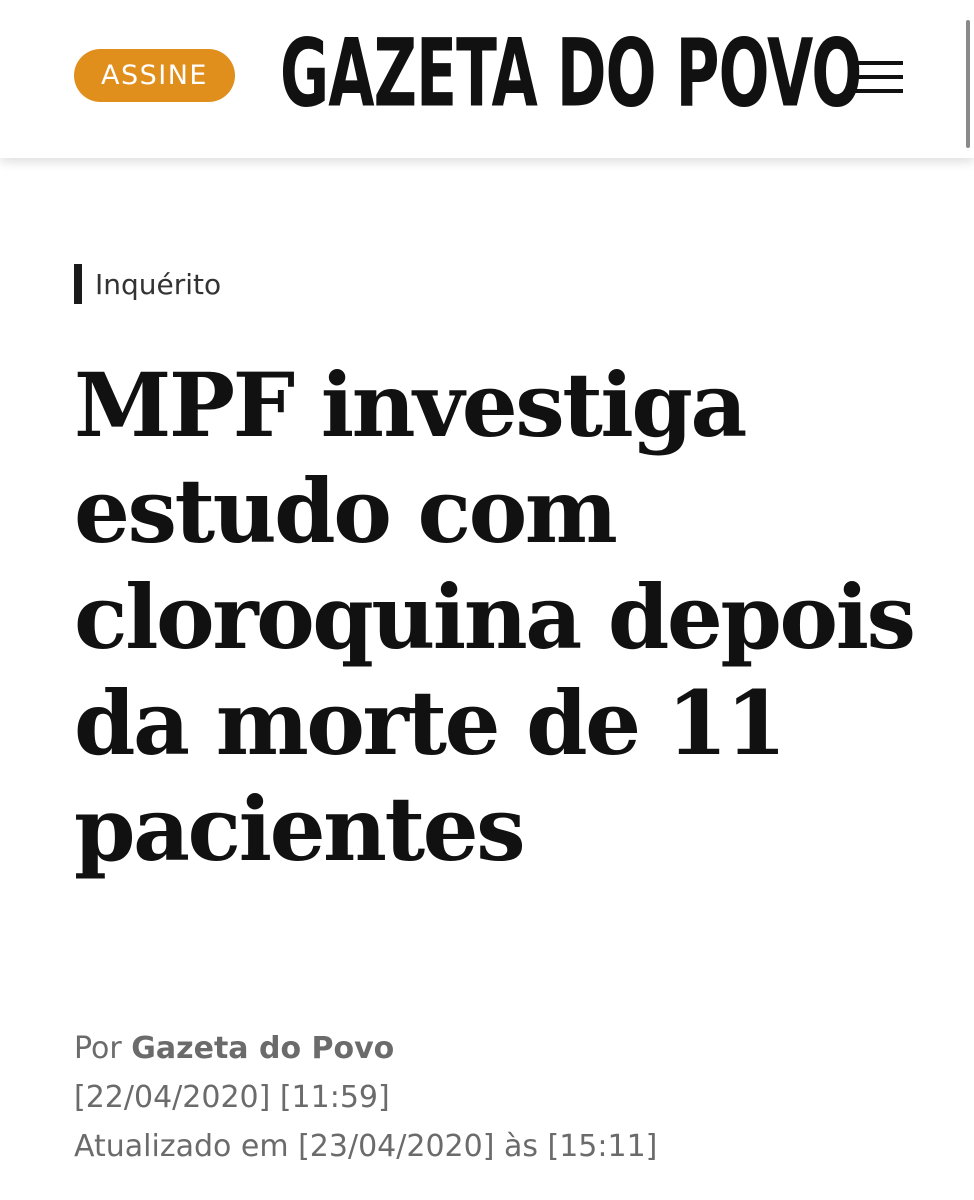  I want to click on hamburger-menu-icon, so click(876, 79).